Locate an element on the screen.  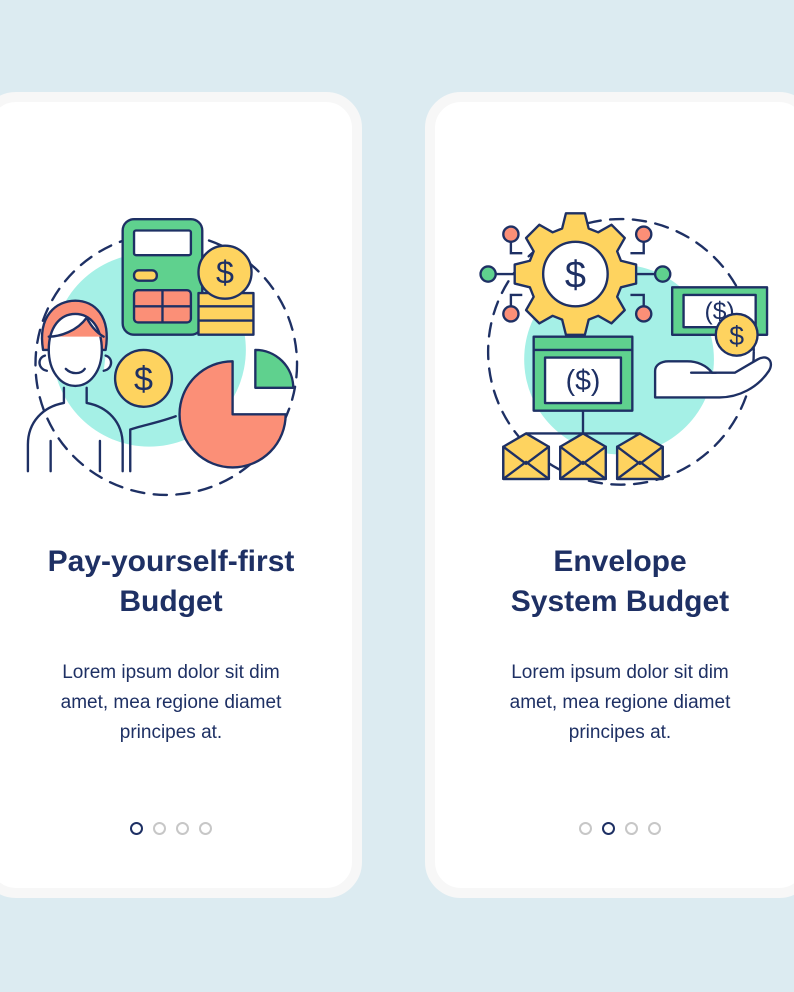
card-title: Pay-yourself-first Budget is located at coordinates (176, 582).